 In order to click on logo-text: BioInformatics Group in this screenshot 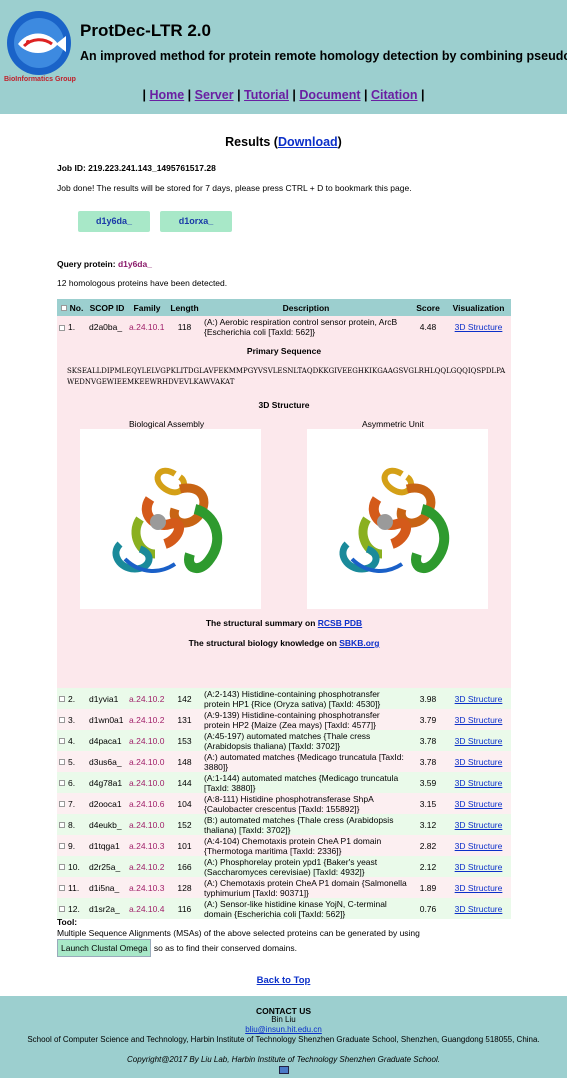, I will do `click(40, 79)`.